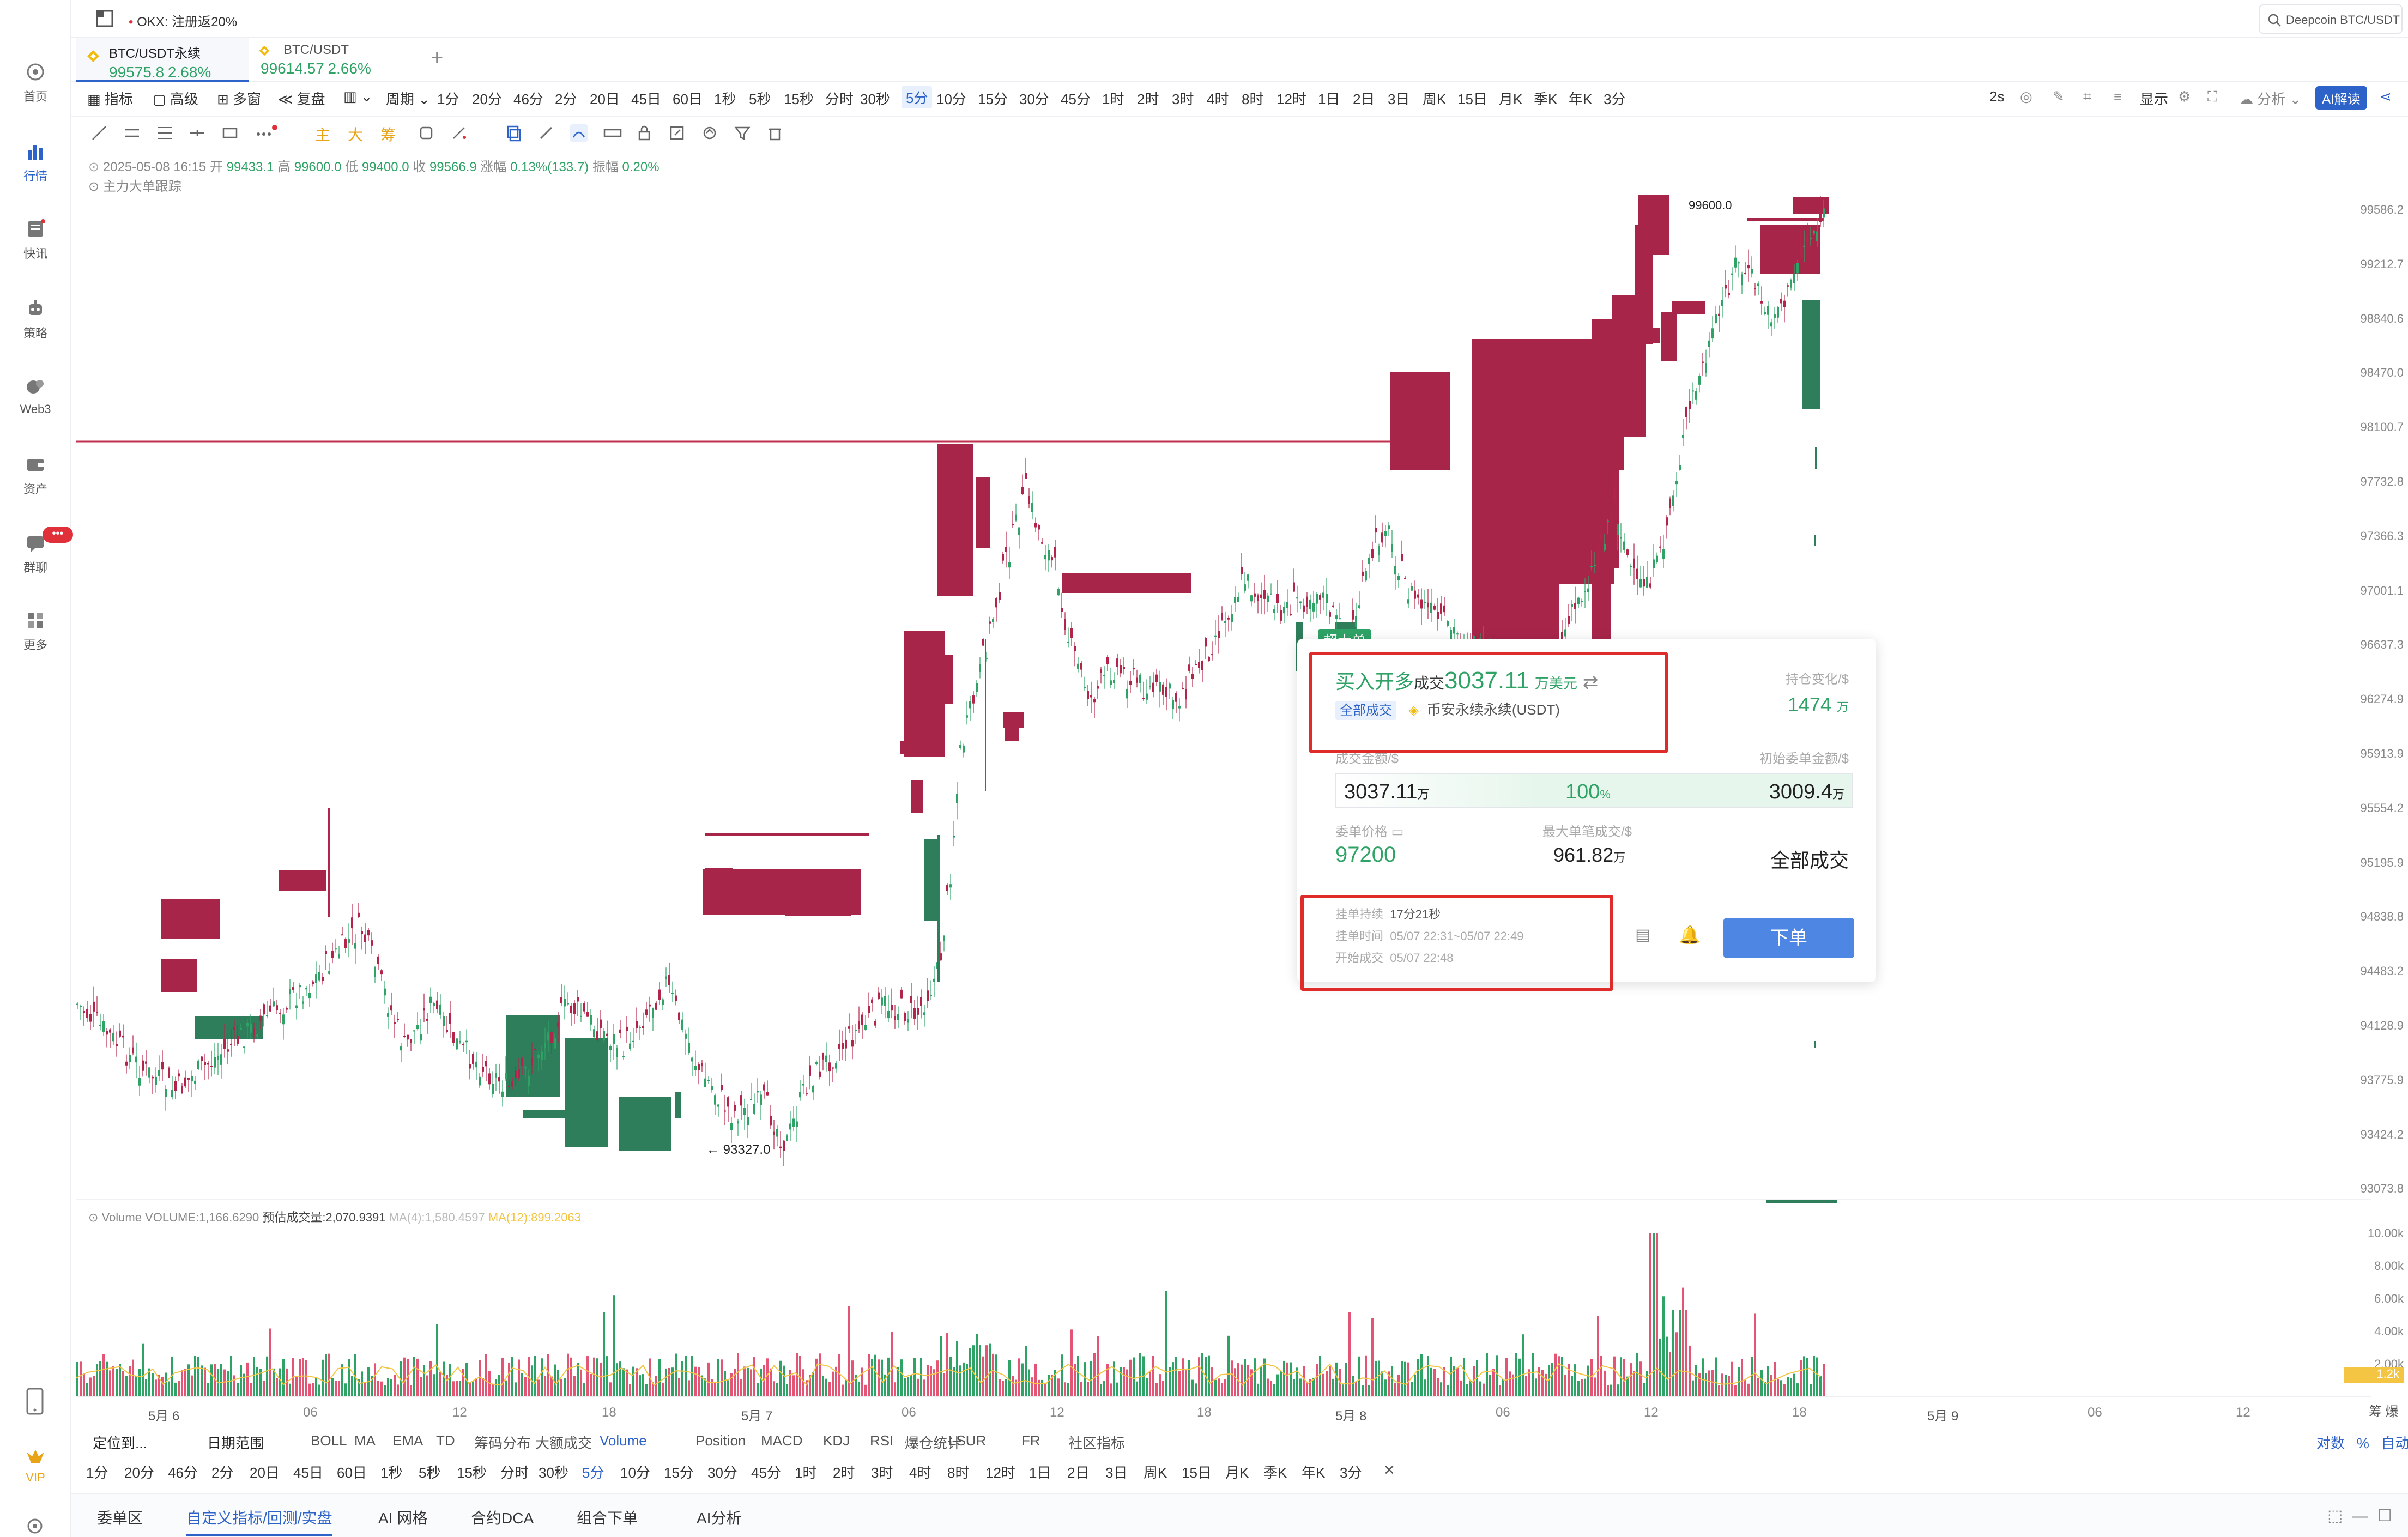  Describe the element at coordinates (2212, 97) in the screenshot. I see `fullscreen-icon: ⛶` at that location.